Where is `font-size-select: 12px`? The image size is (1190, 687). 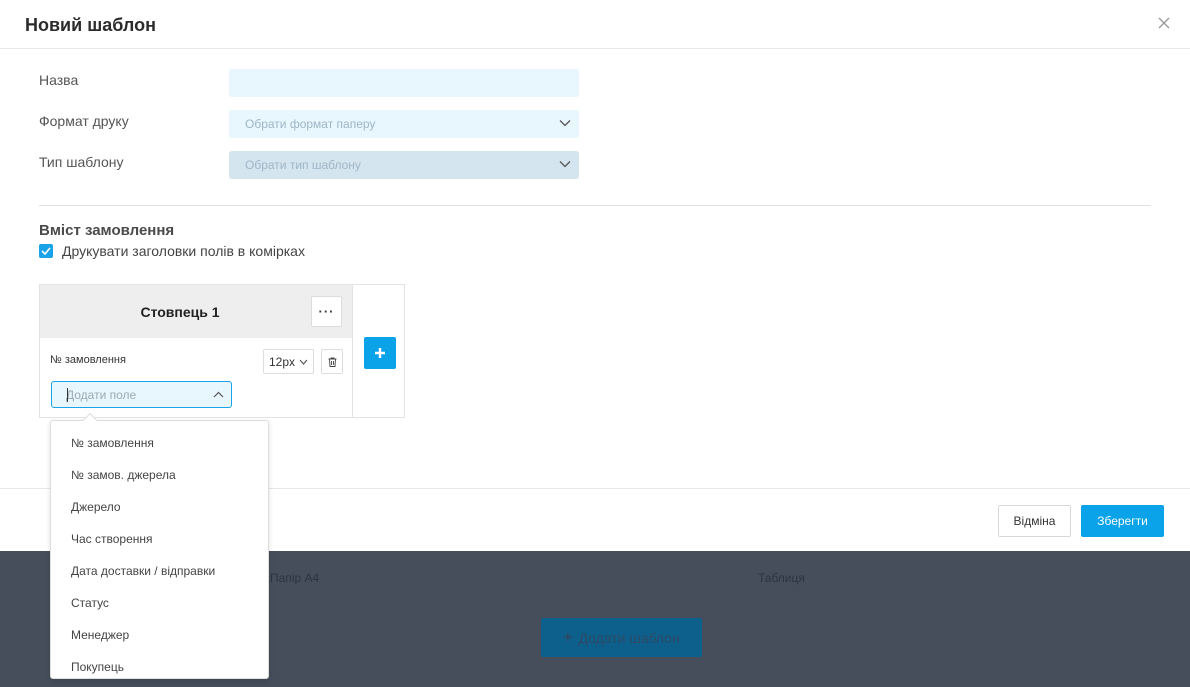 font-size-select: 12px is located at coordinates (288, 361).